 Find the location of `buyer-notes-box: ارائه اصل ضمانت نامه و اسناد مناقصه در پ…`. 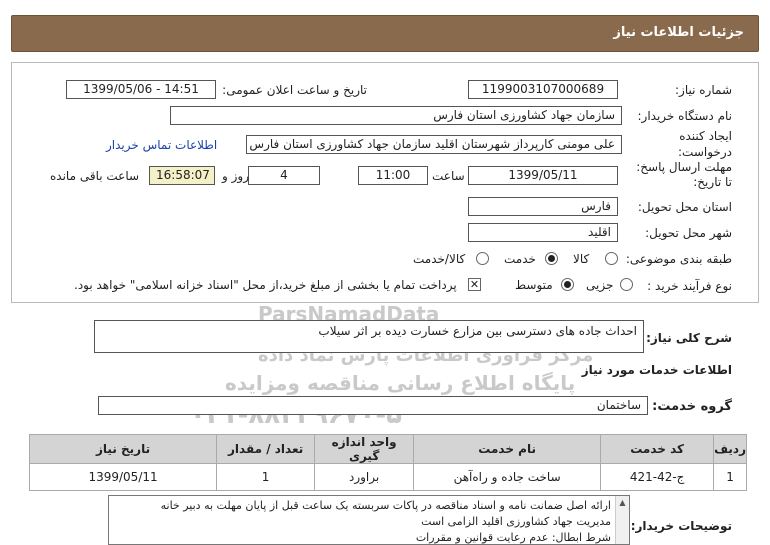

buyer-notes-box: ارائه اصل ضمانت نامه و اسناد مناقصه در پ… is located at coordinates (369, 520).